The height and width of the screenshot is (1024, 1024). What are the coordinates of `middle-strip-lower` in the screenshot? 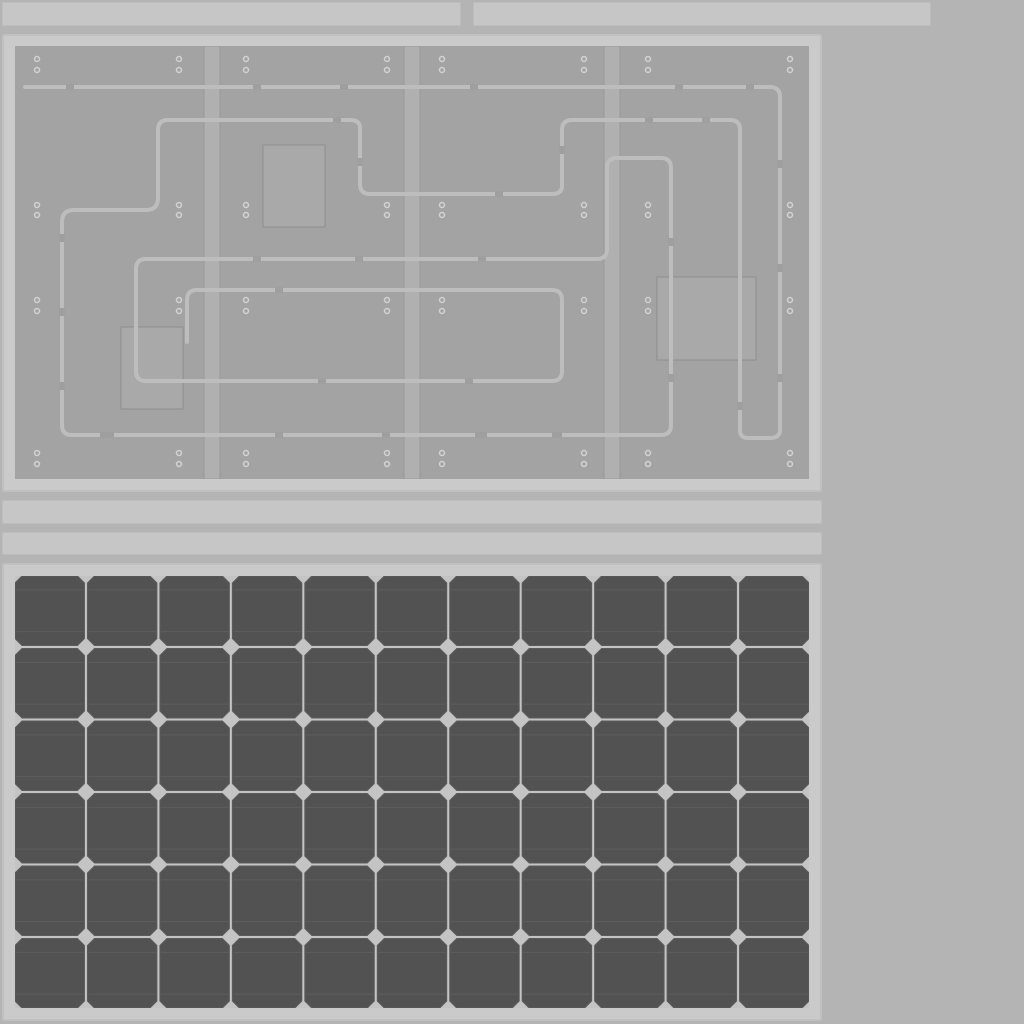 It's located at (412, 543).